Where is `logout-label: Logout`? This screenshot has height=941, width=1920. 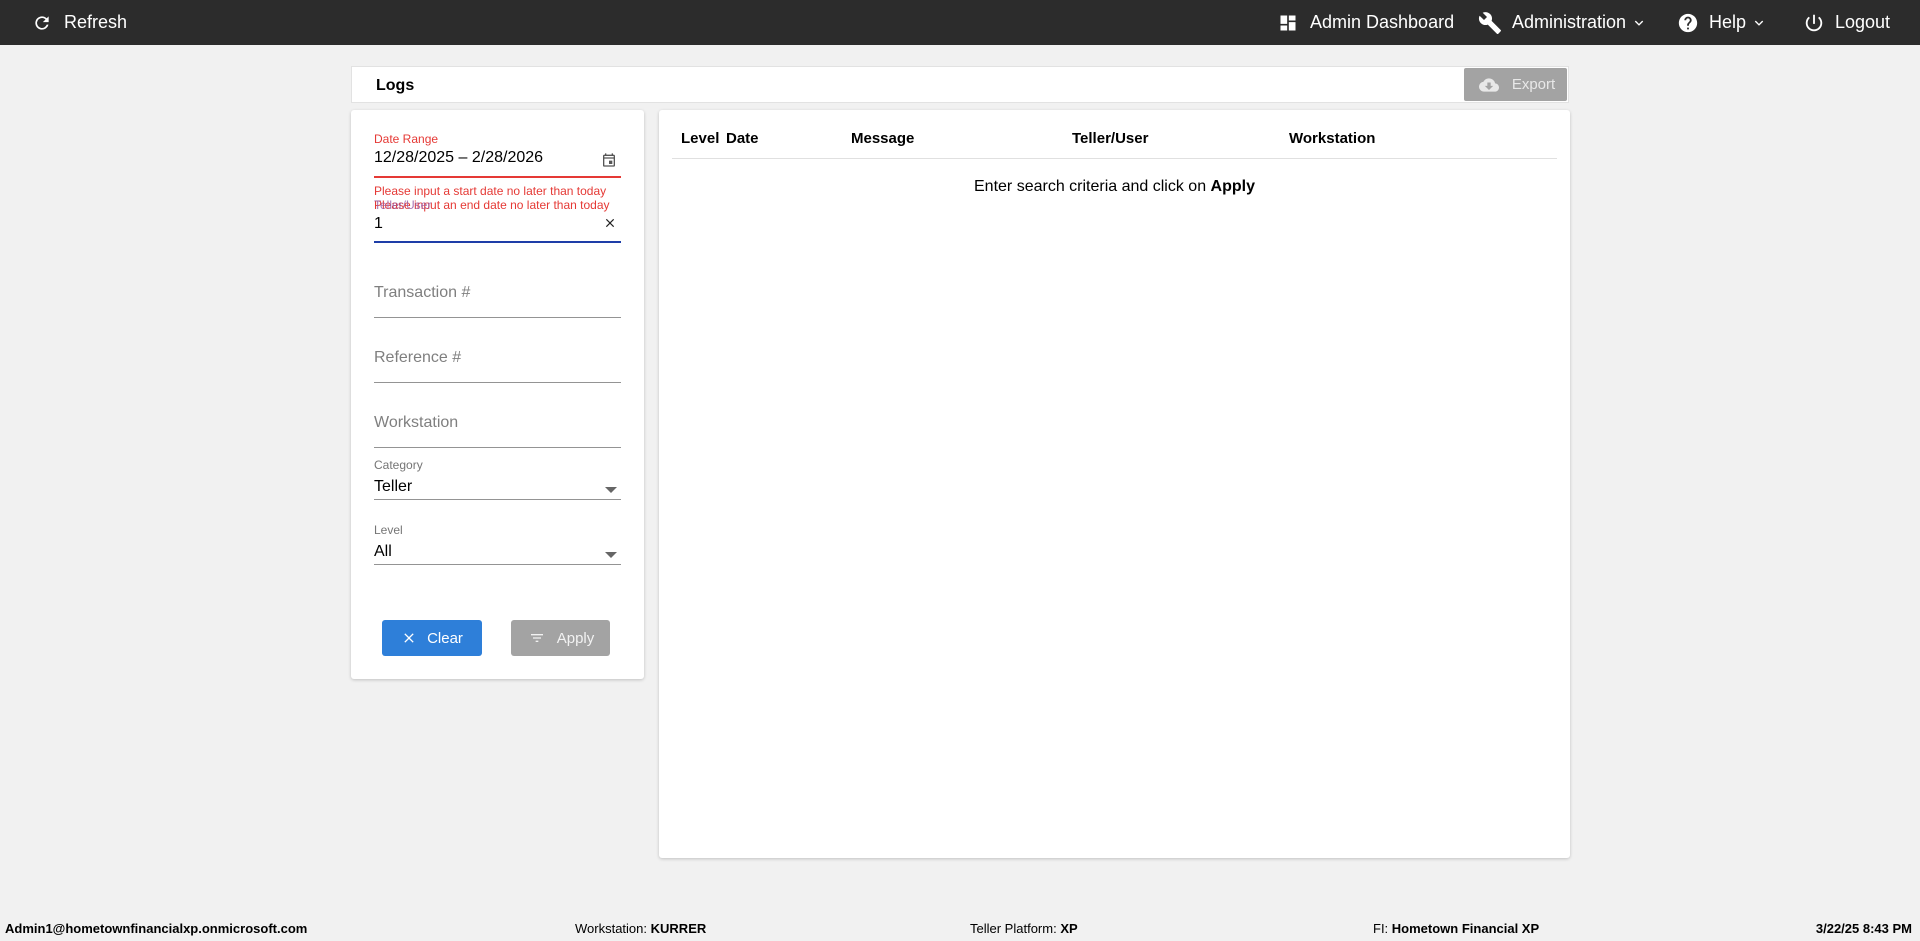 logout-label: Logout is located at coordinates (1863, 22).